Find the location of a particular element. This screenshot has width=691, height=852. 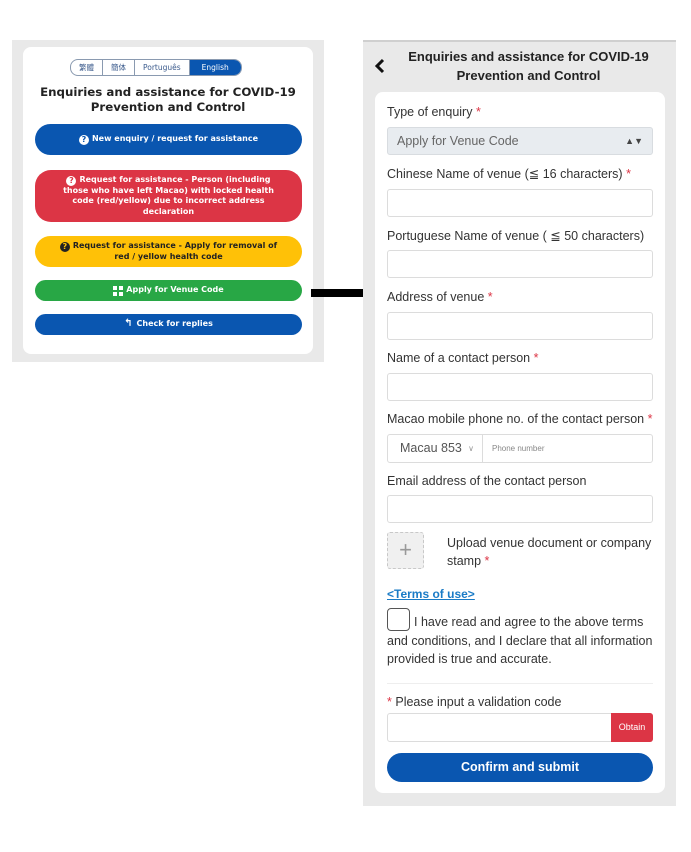

country-code-select: Macau 853 ∨ is located at coordinates (435, 448).